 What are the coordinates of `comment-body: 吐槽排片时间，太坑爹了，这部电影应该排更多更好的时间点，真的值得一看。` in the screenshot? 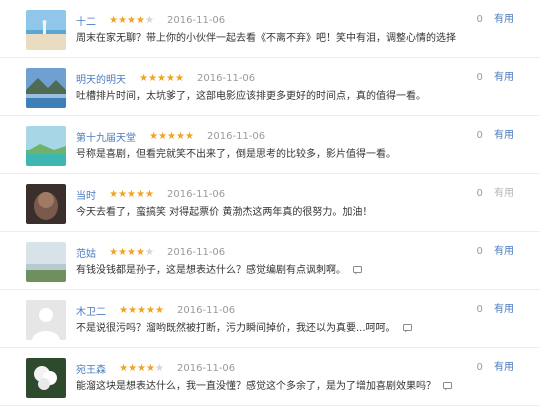 It's located at (251, 96).